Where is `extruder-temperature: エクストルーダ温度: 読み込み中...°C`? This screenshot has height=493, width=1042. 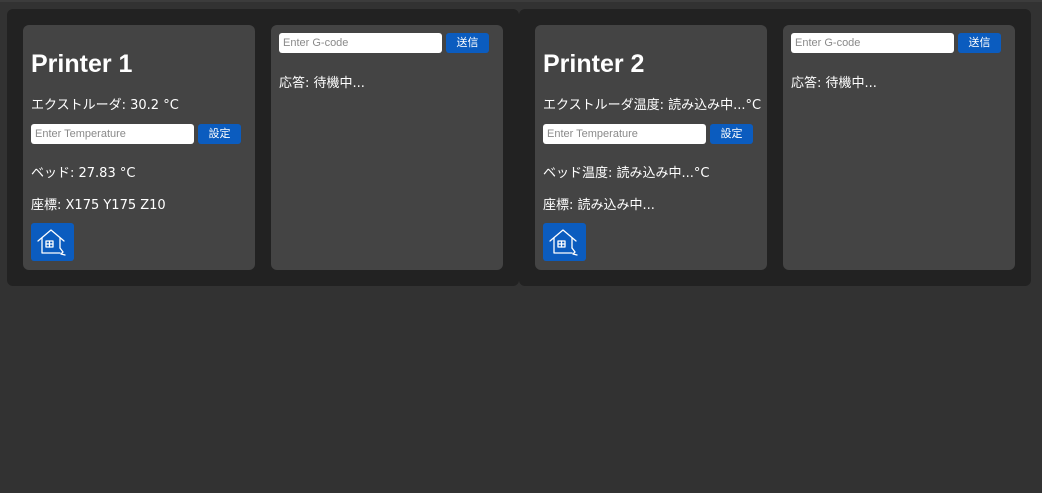
extruder-temperature: エクストルーダ温度: 読み込み中...°C is located at coordinates (652, 105).